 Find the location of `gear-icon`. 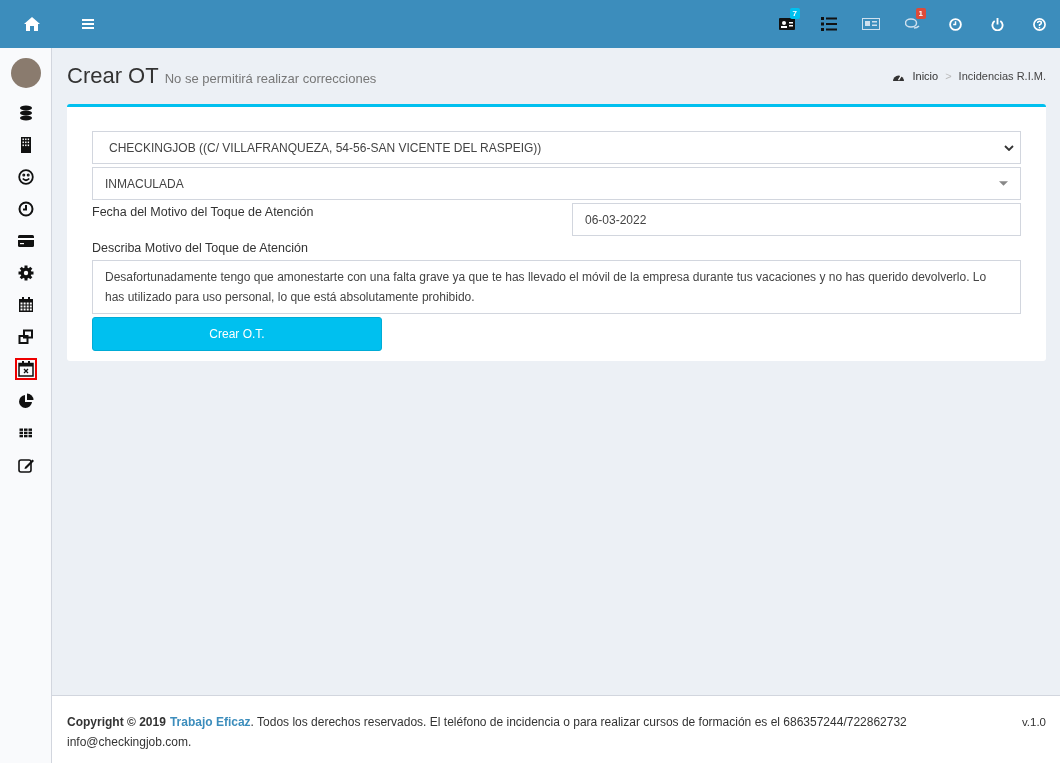

gear-icon is located at coordinates (25, 273).